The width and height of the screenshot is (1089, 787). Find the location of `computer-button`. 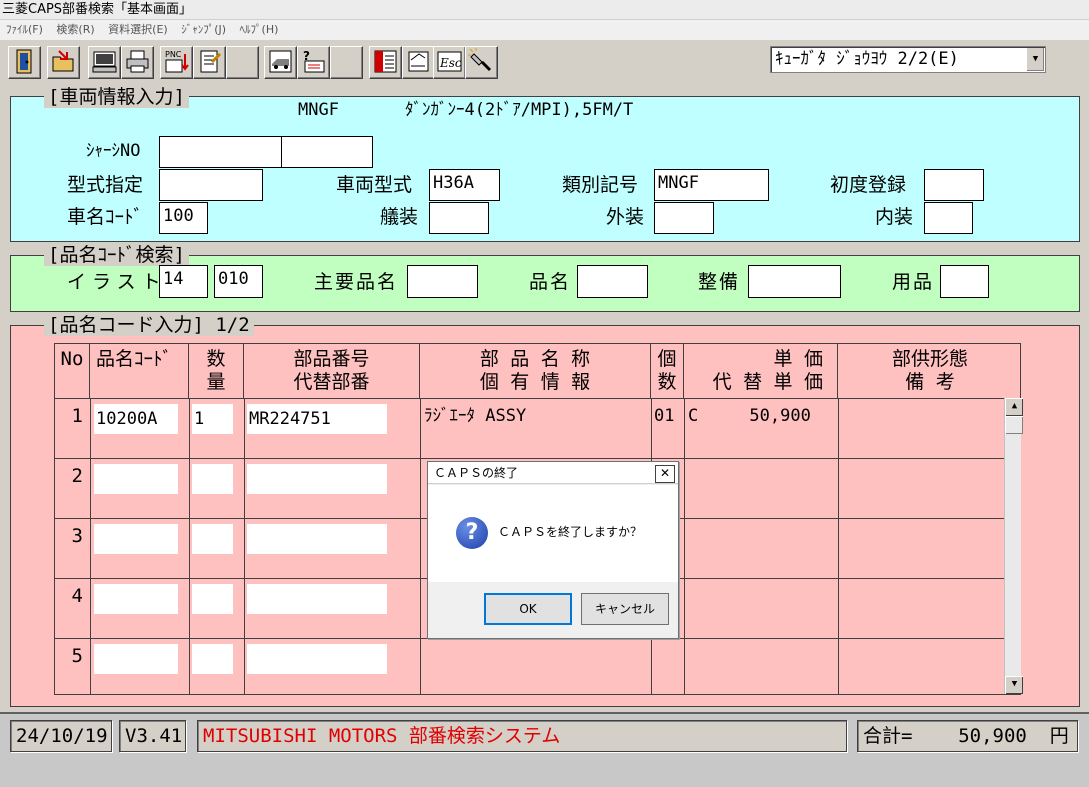

computer-button is located at coordinates (104, 62).